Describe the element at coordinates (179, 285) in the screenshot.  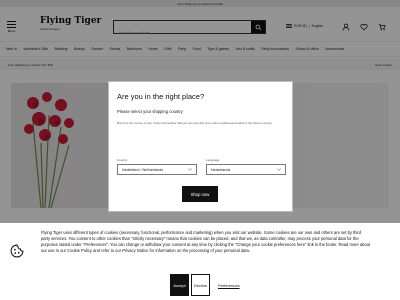
I see `accept-cookies-button: Accept` at that location.